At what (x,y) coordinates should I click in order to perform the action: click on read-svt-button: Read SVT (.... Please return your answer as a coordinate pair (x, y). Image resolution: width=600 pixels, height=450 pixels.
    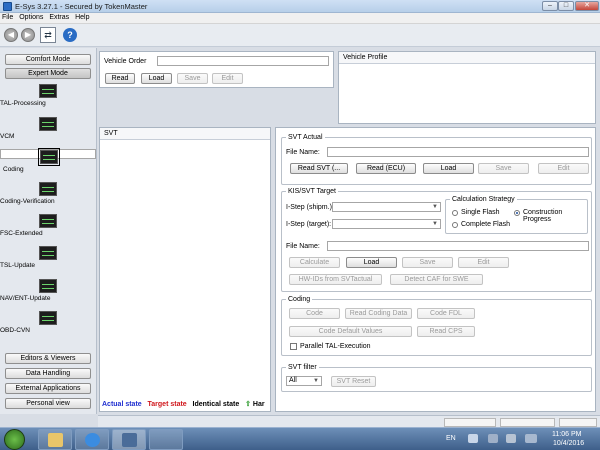
    Looking at the image, I should click on (319, 168).